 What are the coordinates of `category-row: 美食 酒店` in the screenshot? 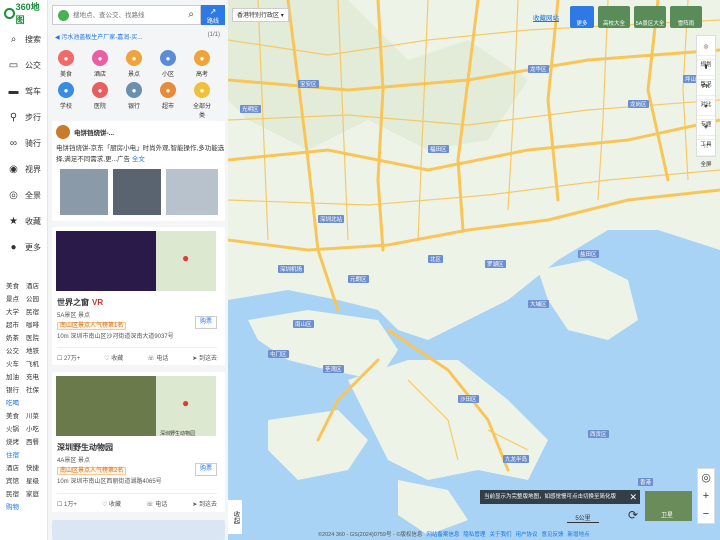 It's located at (26, 286).